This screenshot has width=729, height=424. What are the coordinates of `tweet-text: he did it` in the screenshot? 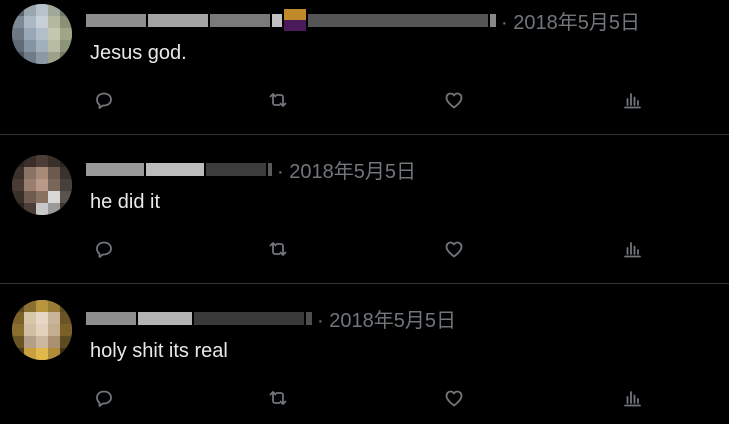 It's located at (125, 202).